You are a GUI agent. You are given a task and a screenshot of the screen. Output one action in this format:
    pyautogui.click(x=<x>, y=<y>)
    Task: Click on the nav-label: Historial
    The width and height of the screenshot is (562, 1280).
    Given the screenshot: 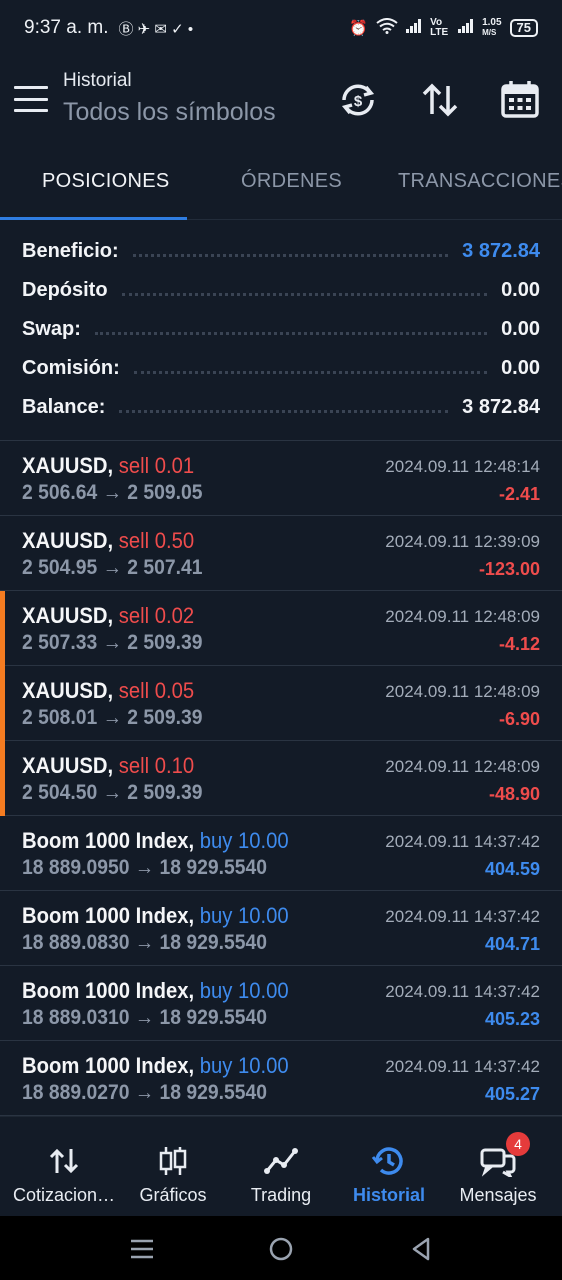 What is the action you would take?
    pyautogui.click(x=389, y=1195)
    